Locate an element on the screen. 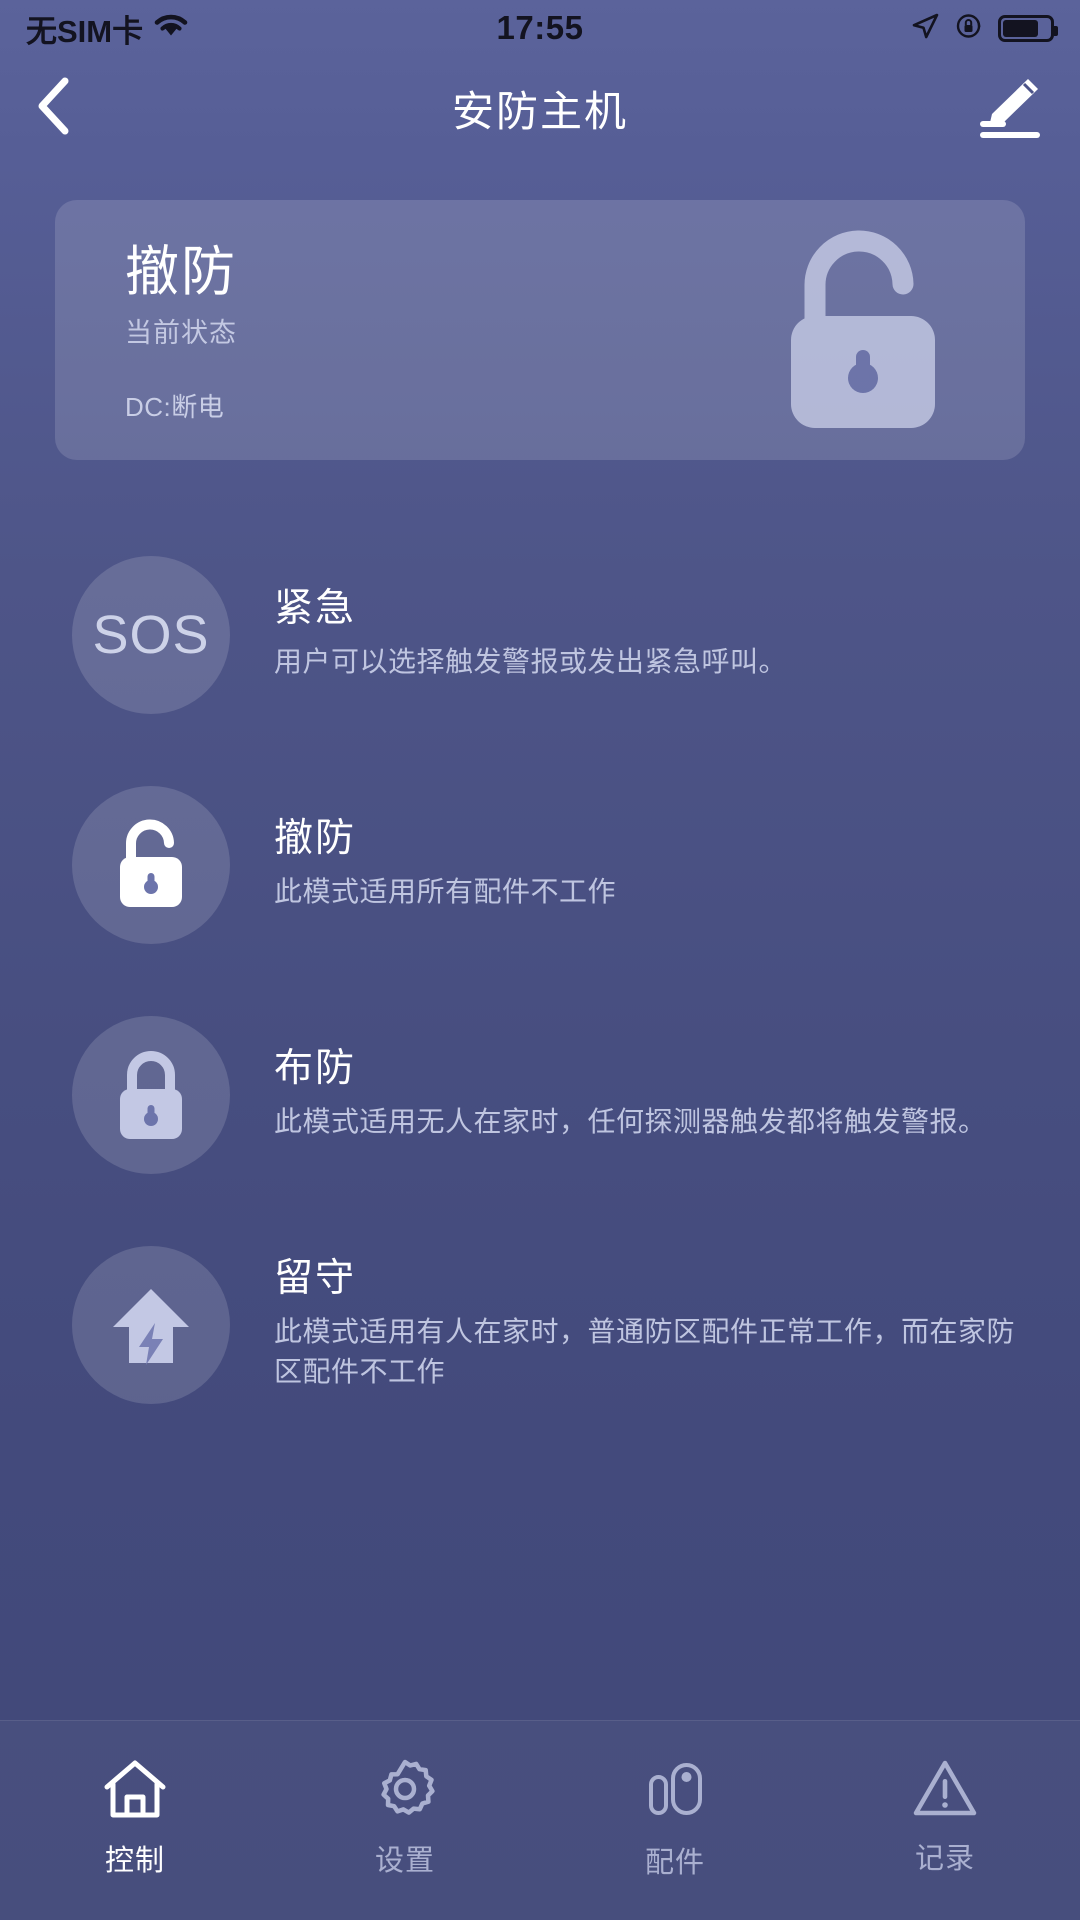 Image resolution: width=1080 pixels, height=1920 pixels. status-bar-right is located at coordinates (984, 28).